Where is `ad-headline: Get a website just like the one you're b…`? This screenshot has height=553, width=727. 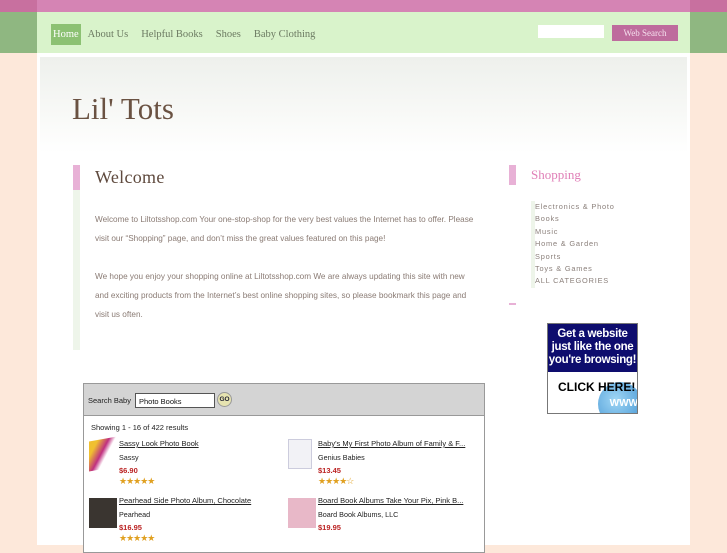 ad-headline: Get a website just like the one you're b… is located at coordinates (592, 348).